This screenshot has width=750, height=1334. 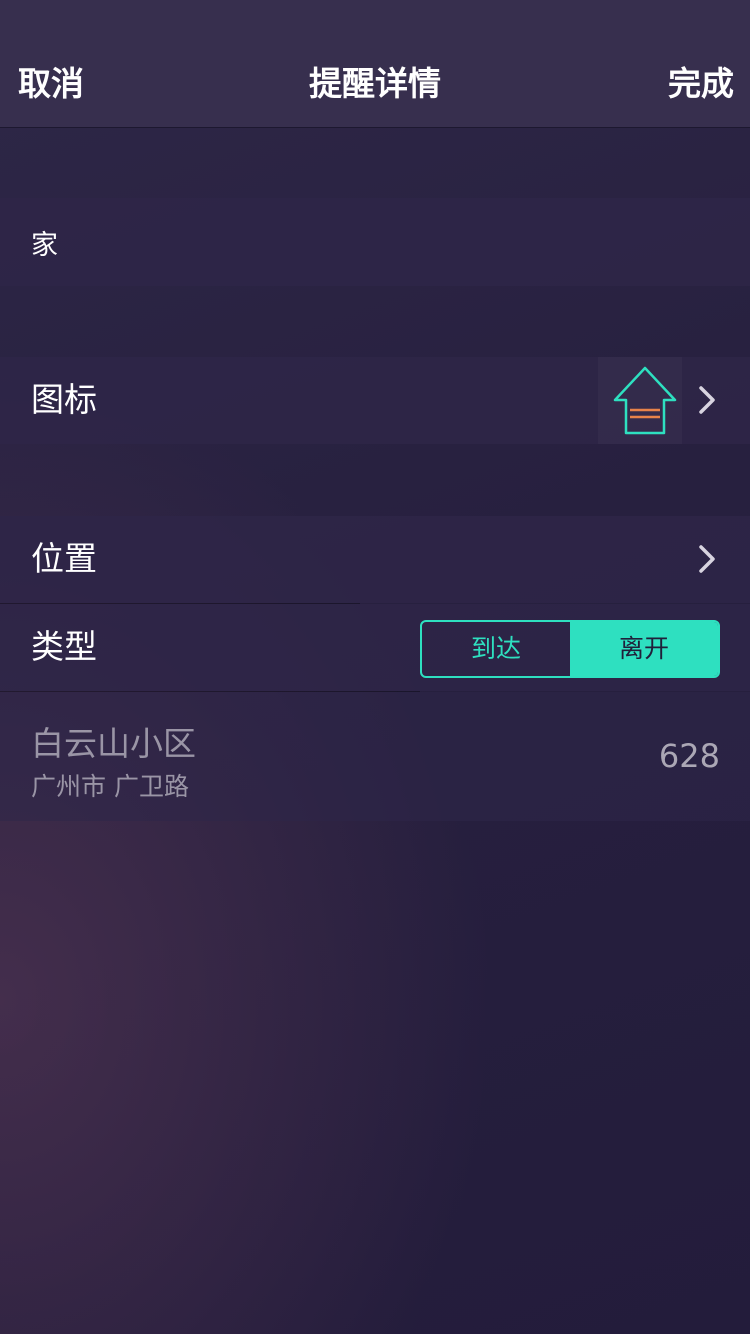 I want to click on address-subtitle: 广州市 广卫路, so click(x=110, y=786).